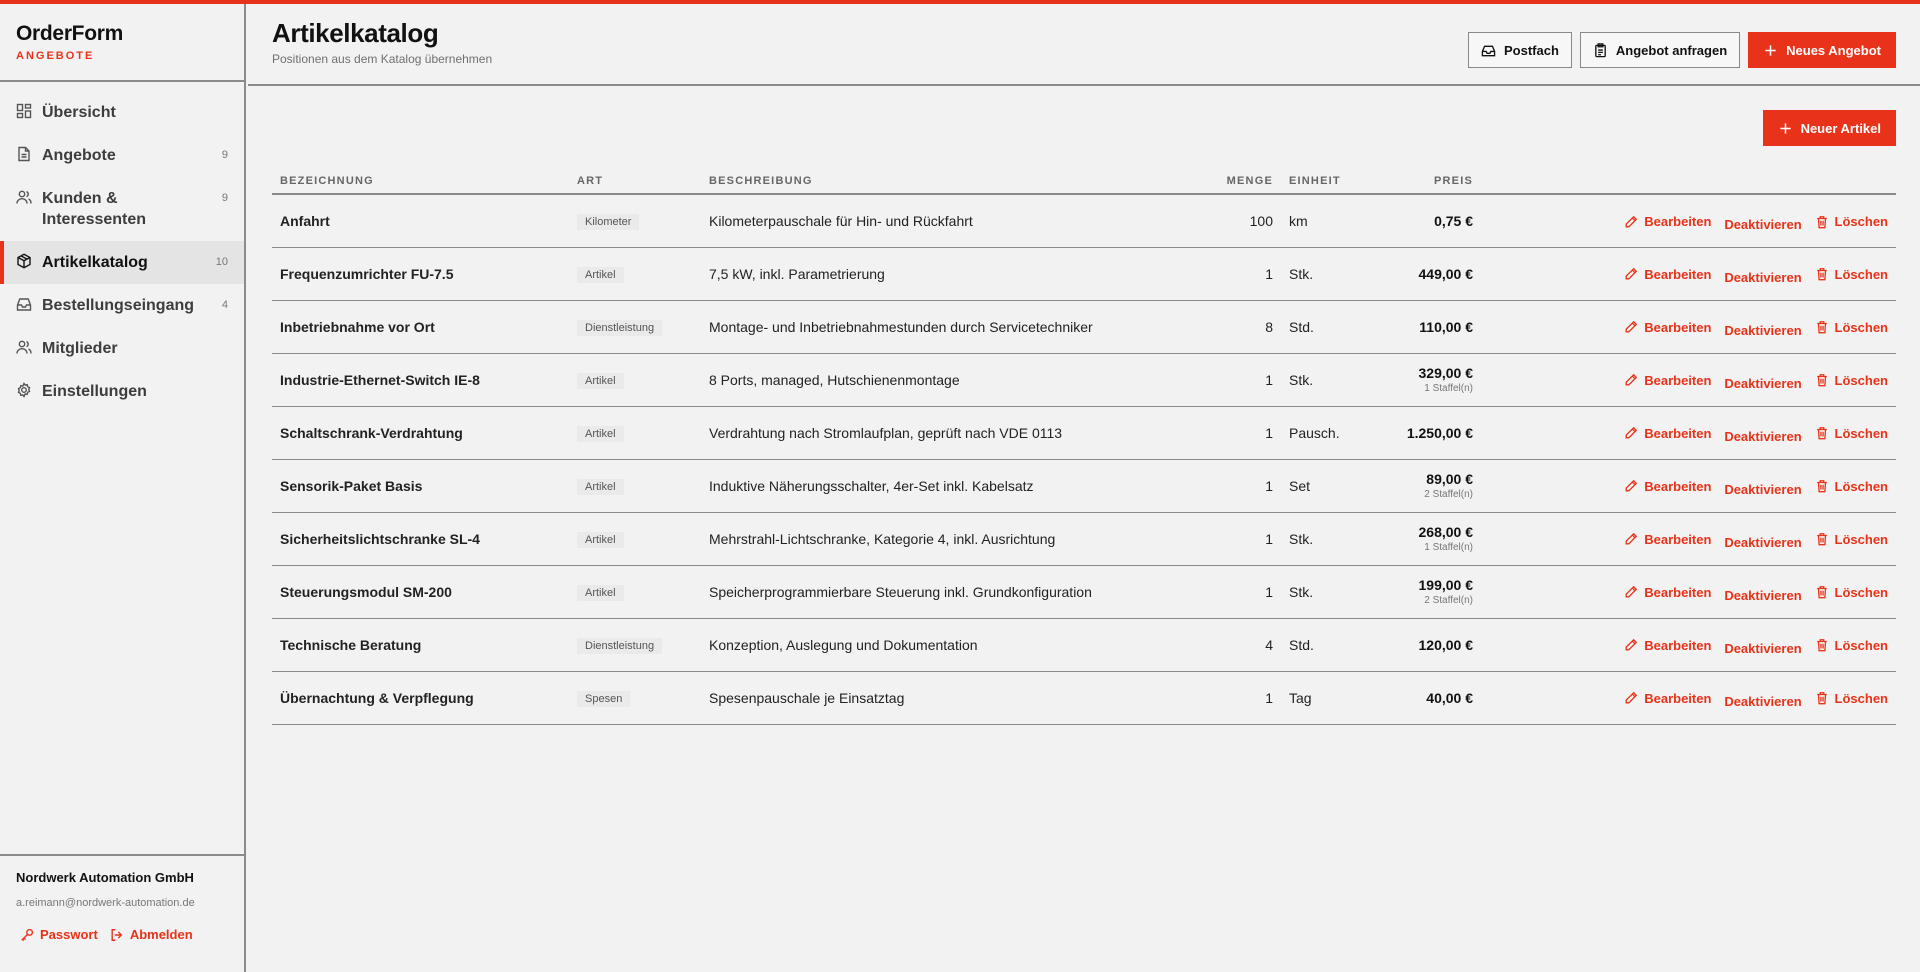 The width and height of the screenshot is (1920, 972). What do you see at coordinates (224, 305) in the screenshot?
I see `sidebar-item-count: 4` at bounding box center [224, 305].